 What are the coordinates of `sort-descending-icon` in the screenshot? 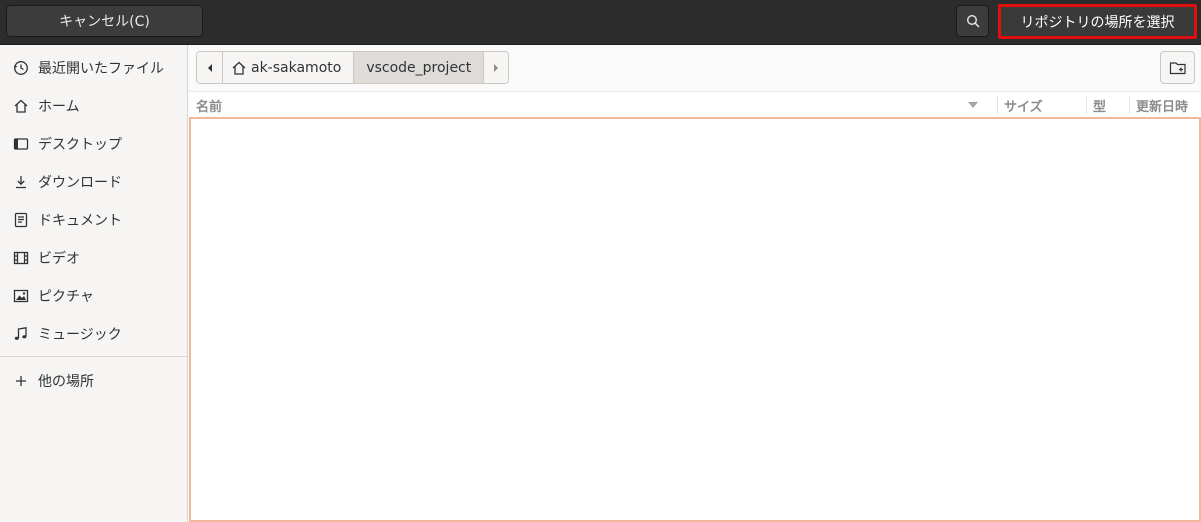 It's located at (973, 105).